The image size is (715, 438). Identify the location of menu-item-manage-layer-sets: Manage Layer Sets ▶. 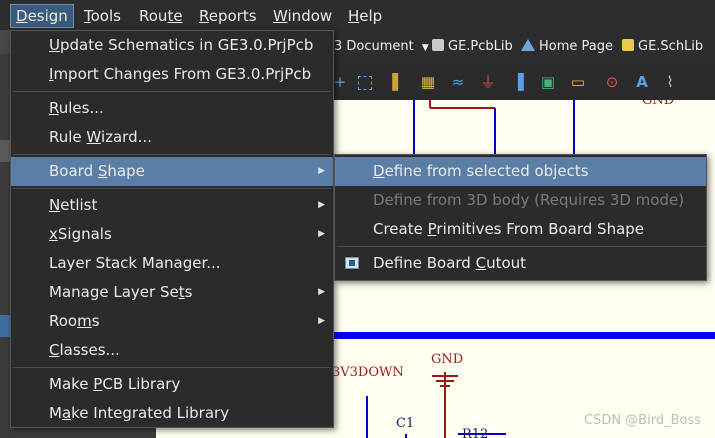
(172, 292).